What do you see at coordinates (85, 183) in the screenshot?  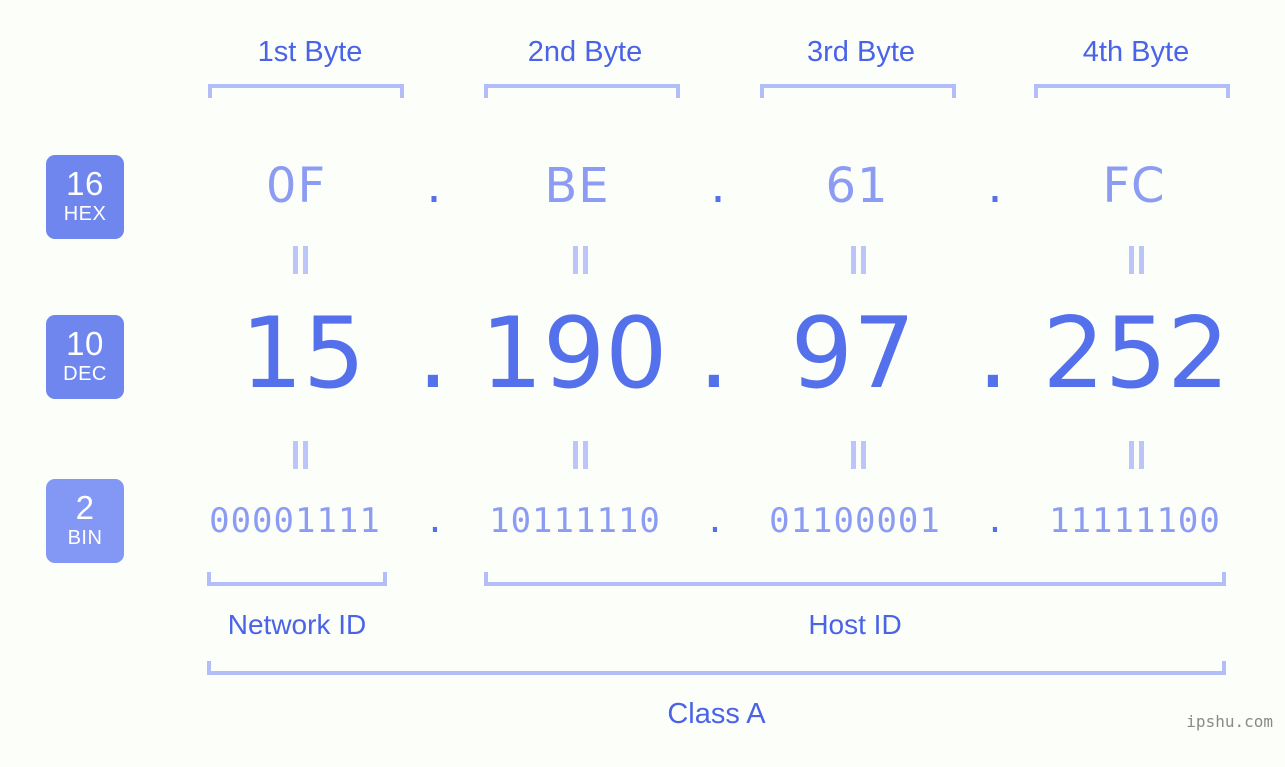 I see `radix-badge-hex-number: 16` at bounding box center [85, 183].